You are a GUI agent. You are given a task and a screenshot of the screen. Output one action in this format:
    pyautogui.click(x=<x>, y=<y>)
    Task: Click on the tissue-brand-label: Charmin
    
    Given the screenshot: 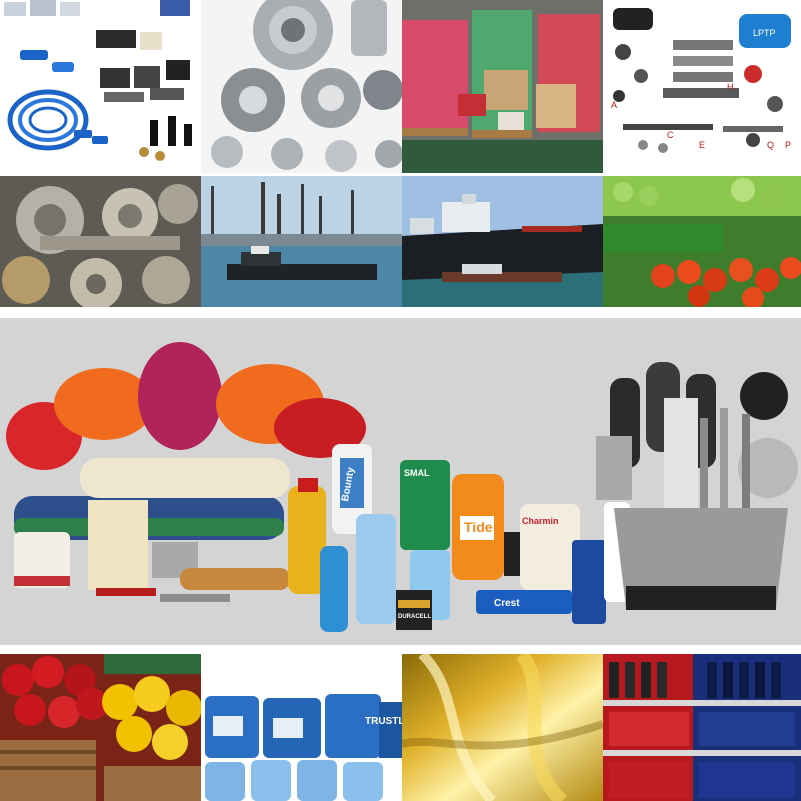 What is the action you would take?
    pyautogui.click(x=540, y=521)
    